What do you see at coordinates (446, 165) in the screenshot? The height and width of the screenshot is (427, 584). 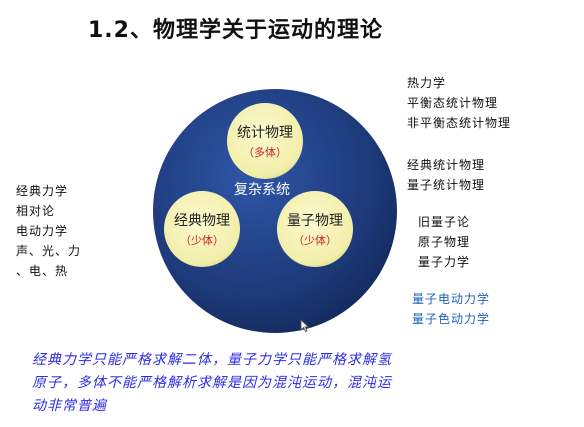 I see `list-item: 经典统计物理` at bounding box center [446, 165].